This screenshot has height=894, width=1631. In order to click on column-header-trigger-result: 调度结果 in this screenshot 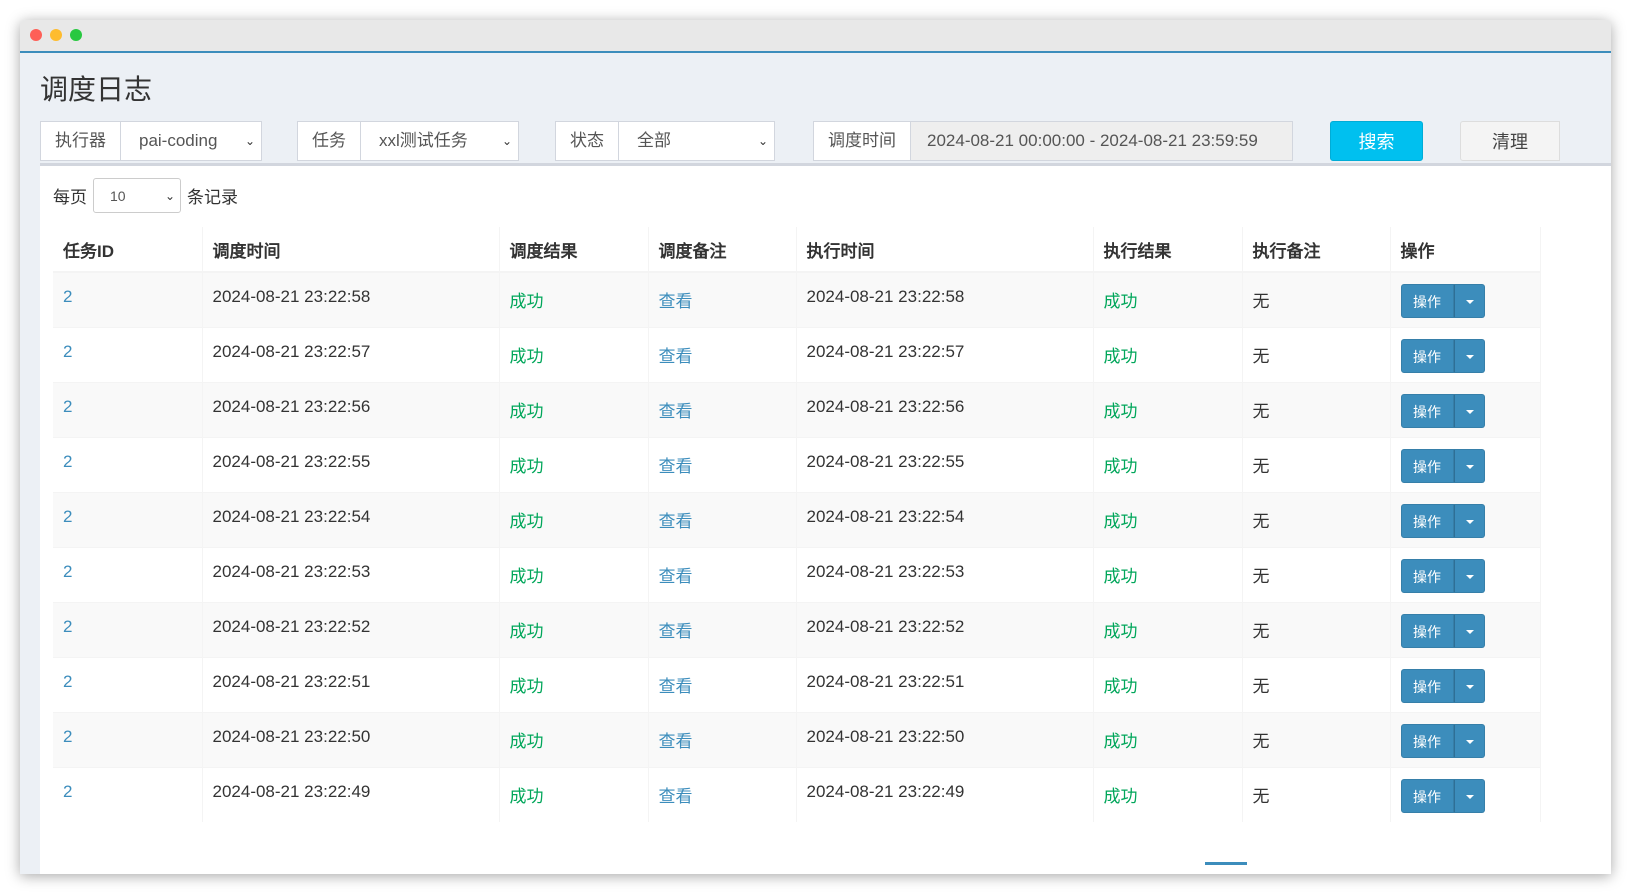, I will do `click(574, 250)`.